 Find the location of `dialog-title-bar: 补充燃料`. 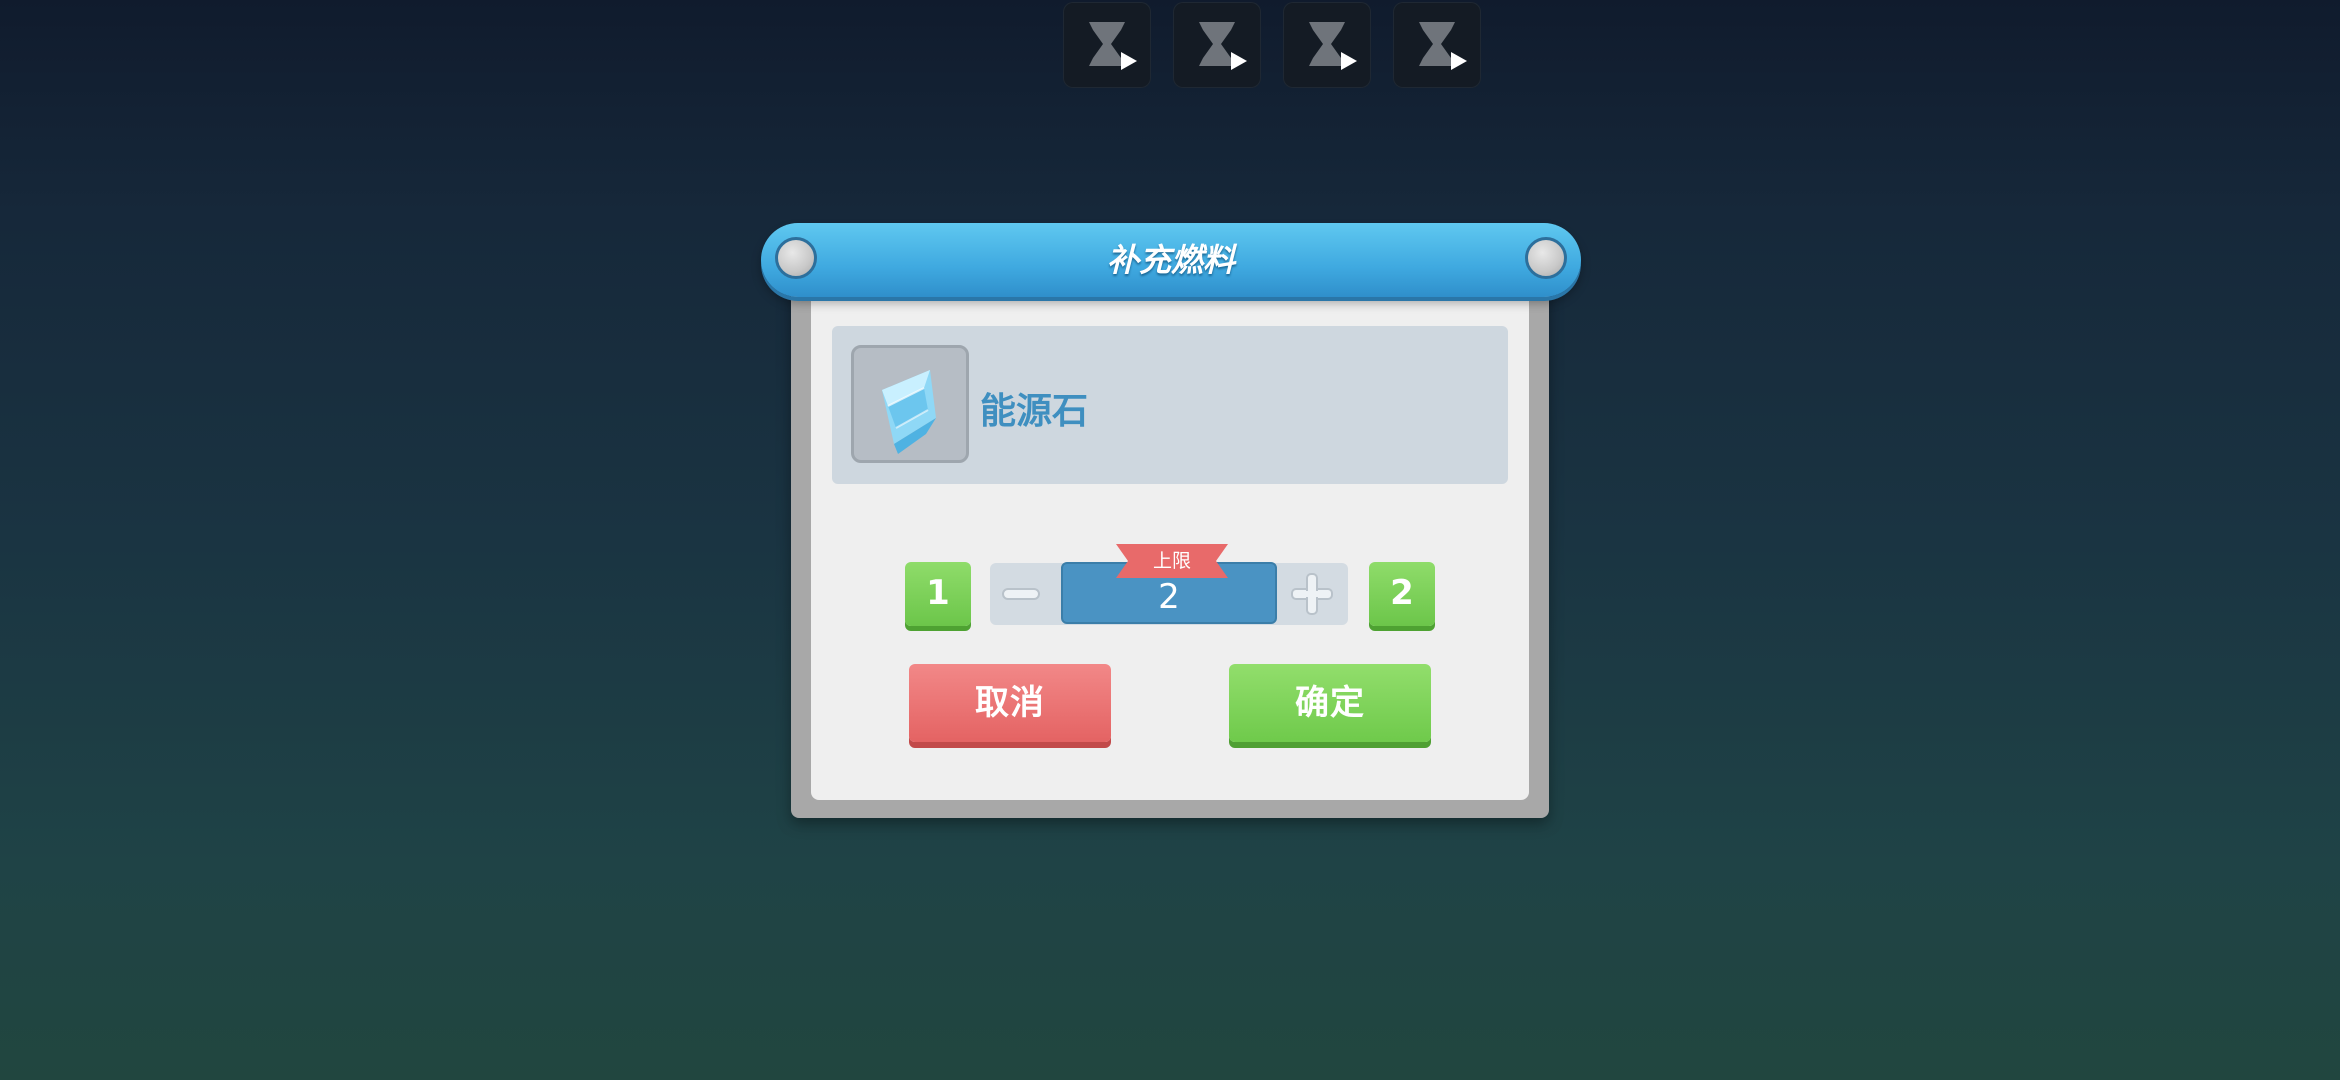

dialog-title-bar: 补充燃料 is located at coordinates (1171, 260).